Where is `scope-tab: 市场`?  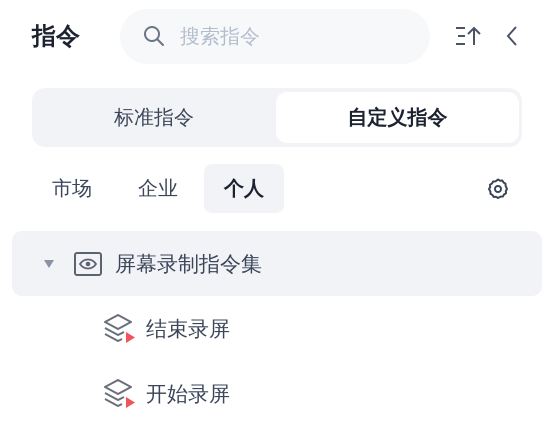
scope-tab: 市场 is located at coordinates (72, 188).